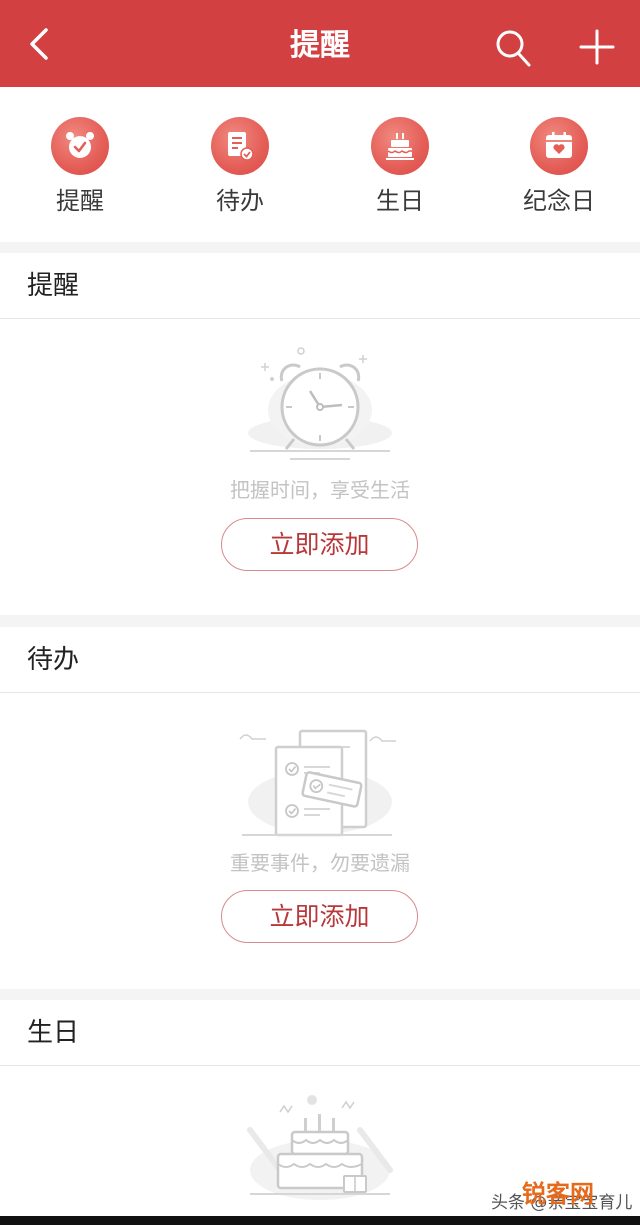 The image size is (640, 1225). Describe the element at coordinates (320, 286) in the screenshot. I see `section-title: 提醒` at that location.